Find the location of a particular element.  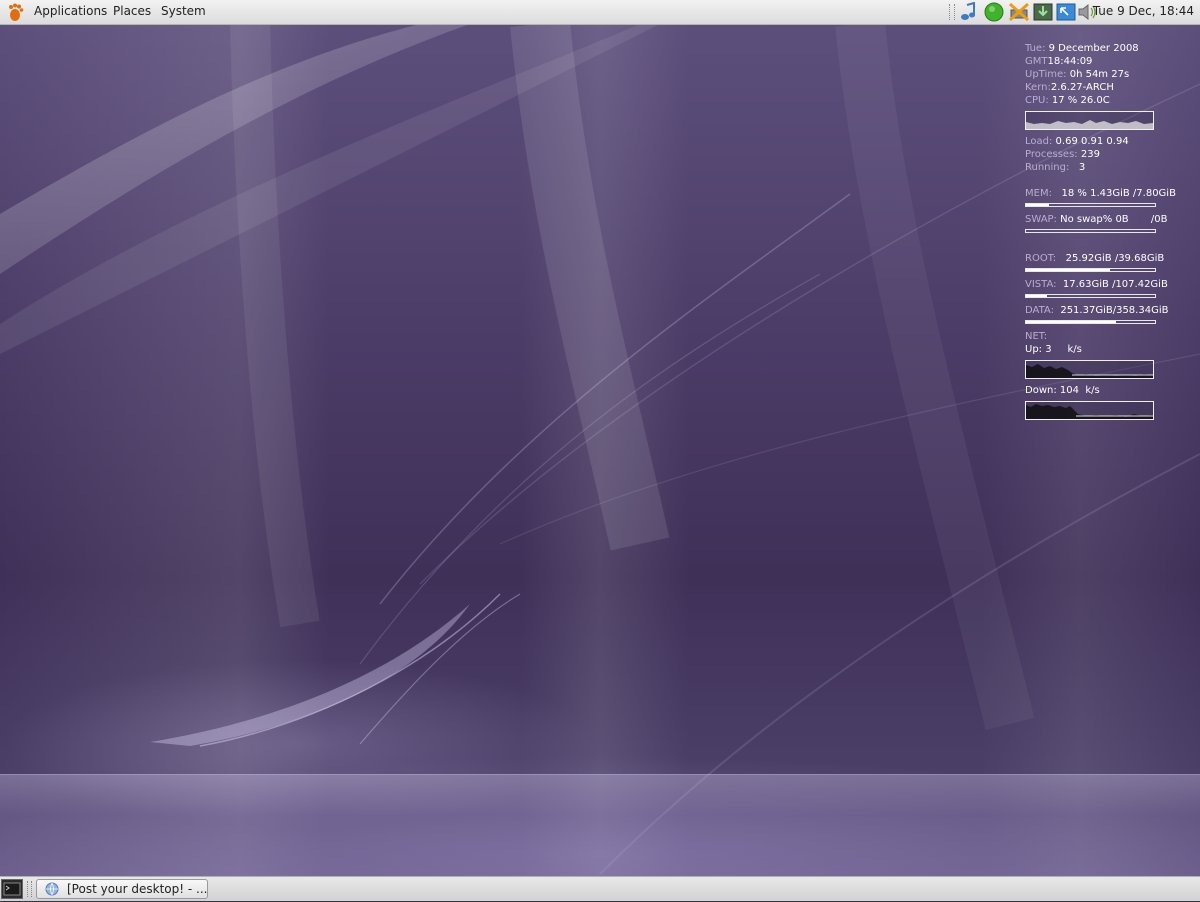

conky-running-row: Running: 3 is located at coordinates (1055, 167).